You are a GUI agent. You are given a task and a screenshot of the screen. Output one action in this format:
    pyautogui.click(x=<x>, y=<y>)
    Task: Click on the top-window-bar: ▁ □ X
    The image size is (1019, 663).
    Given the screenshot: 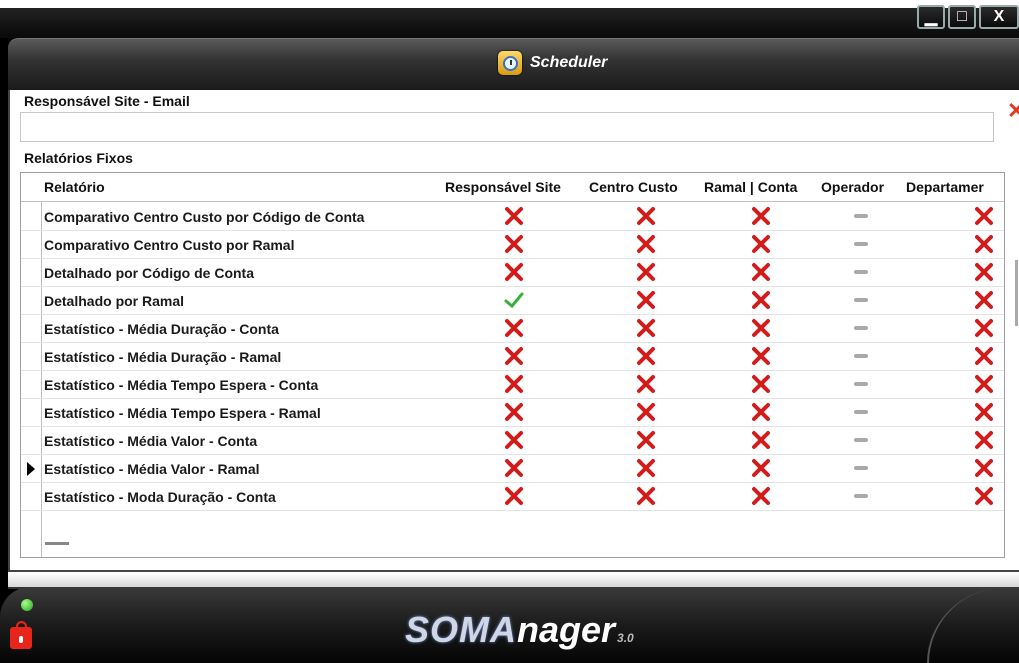 What is the action you would take?
    pyautogui.click(x=509, y=19)
    